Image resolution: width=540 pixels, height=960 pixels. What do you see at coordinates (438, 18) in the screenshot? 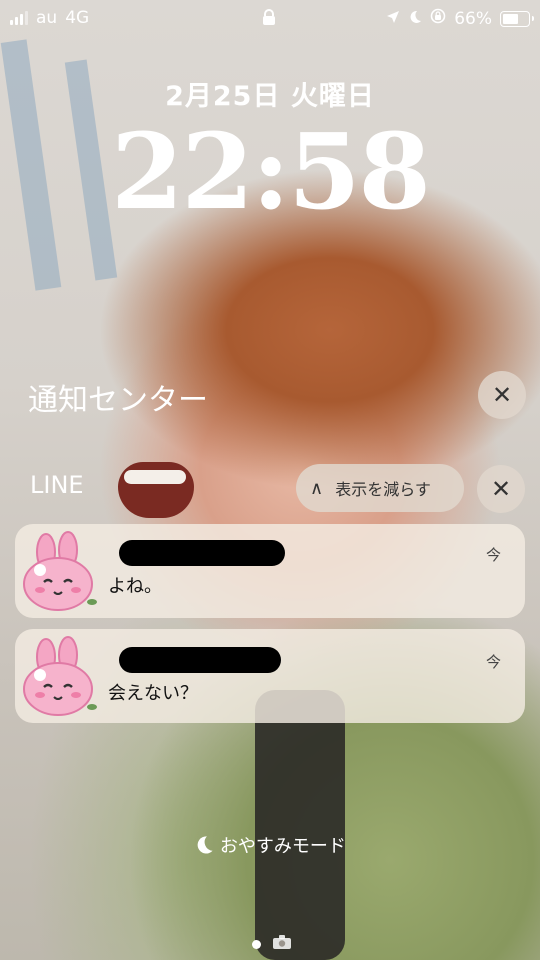
I see `rotation-lock-icon` at bounding box center [438, 18].